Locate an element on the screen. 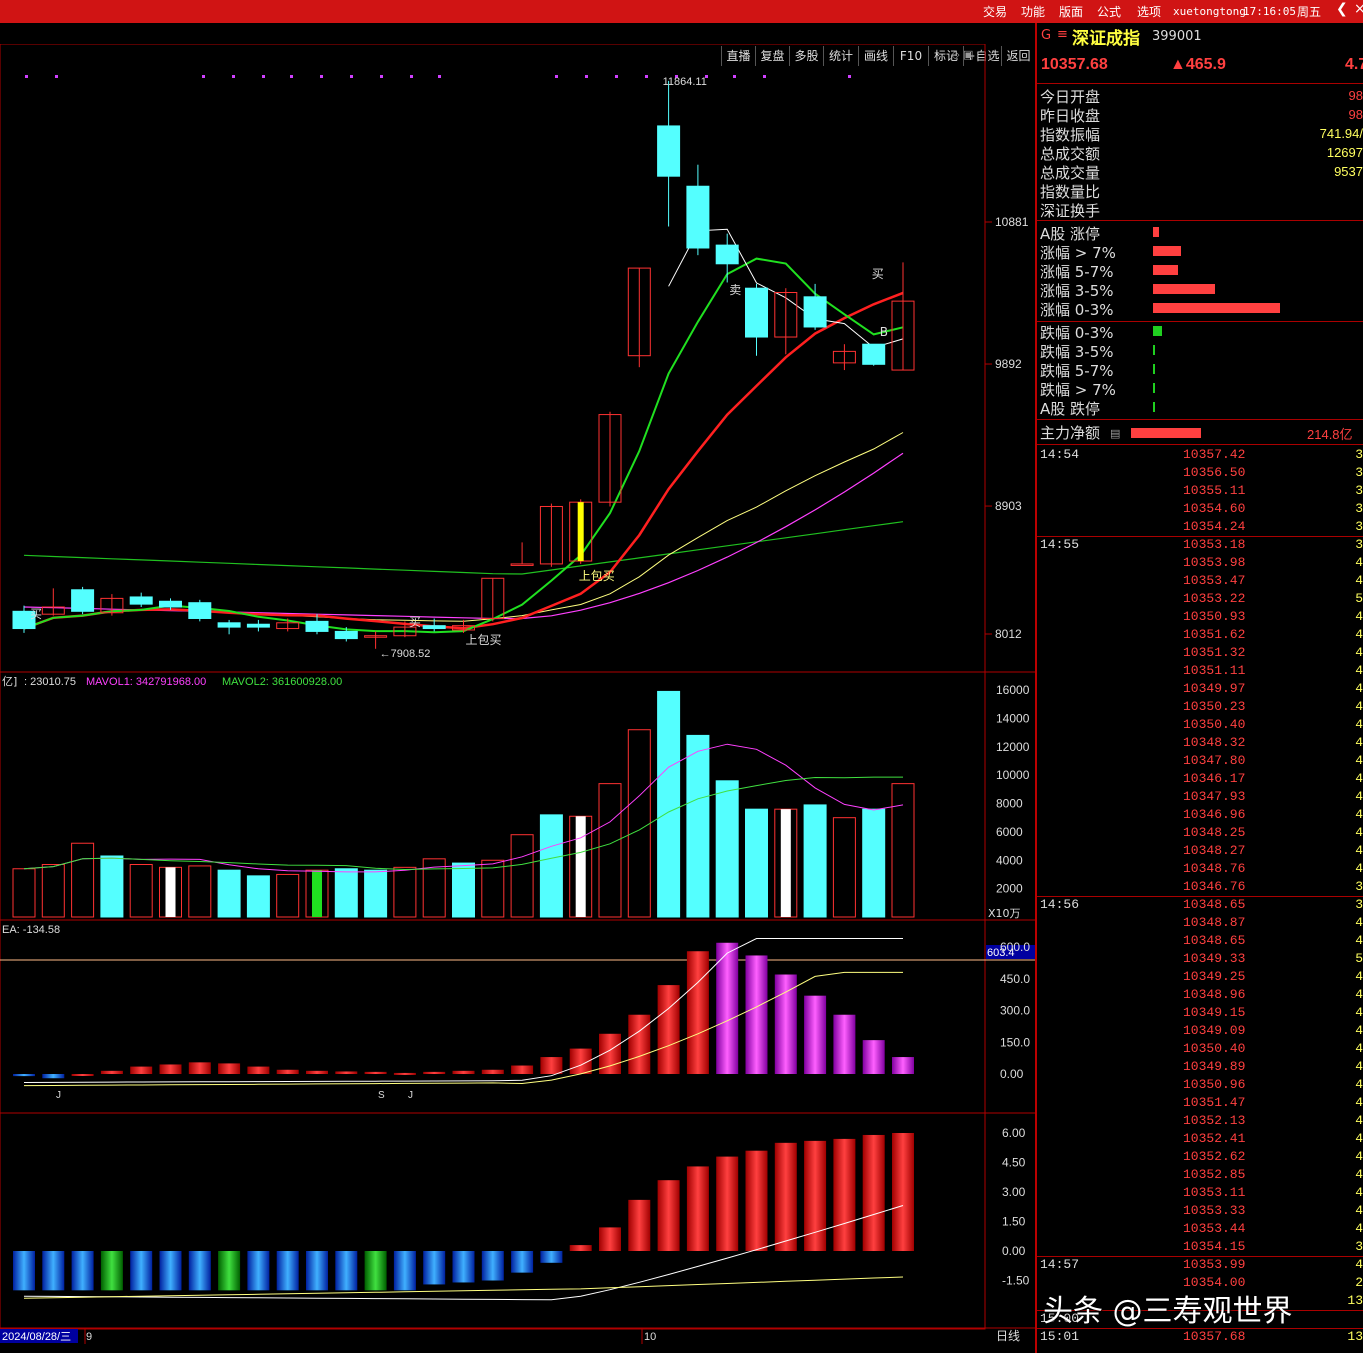 The image size is (1363, 1353). tick-price: 10346.96 is located at coordinates (1214, 814).